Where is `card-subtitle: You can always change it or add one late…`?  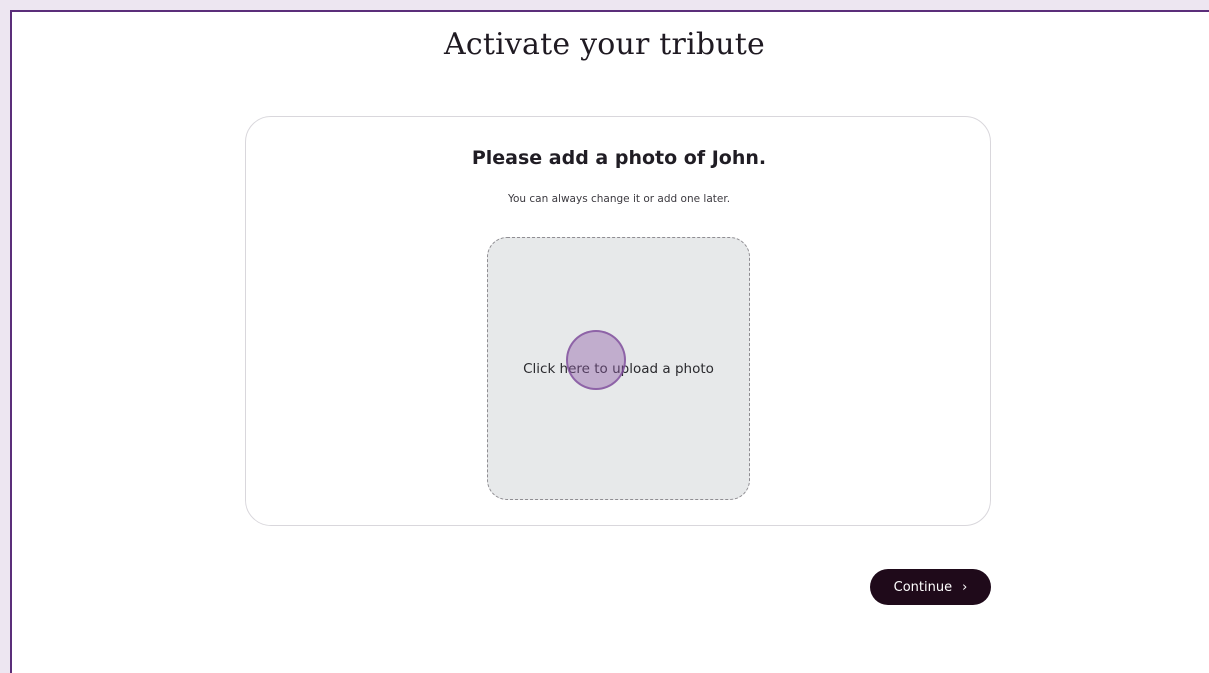 card-subtitle: You can always change it or add one late… is located at coordinates (619, 199).